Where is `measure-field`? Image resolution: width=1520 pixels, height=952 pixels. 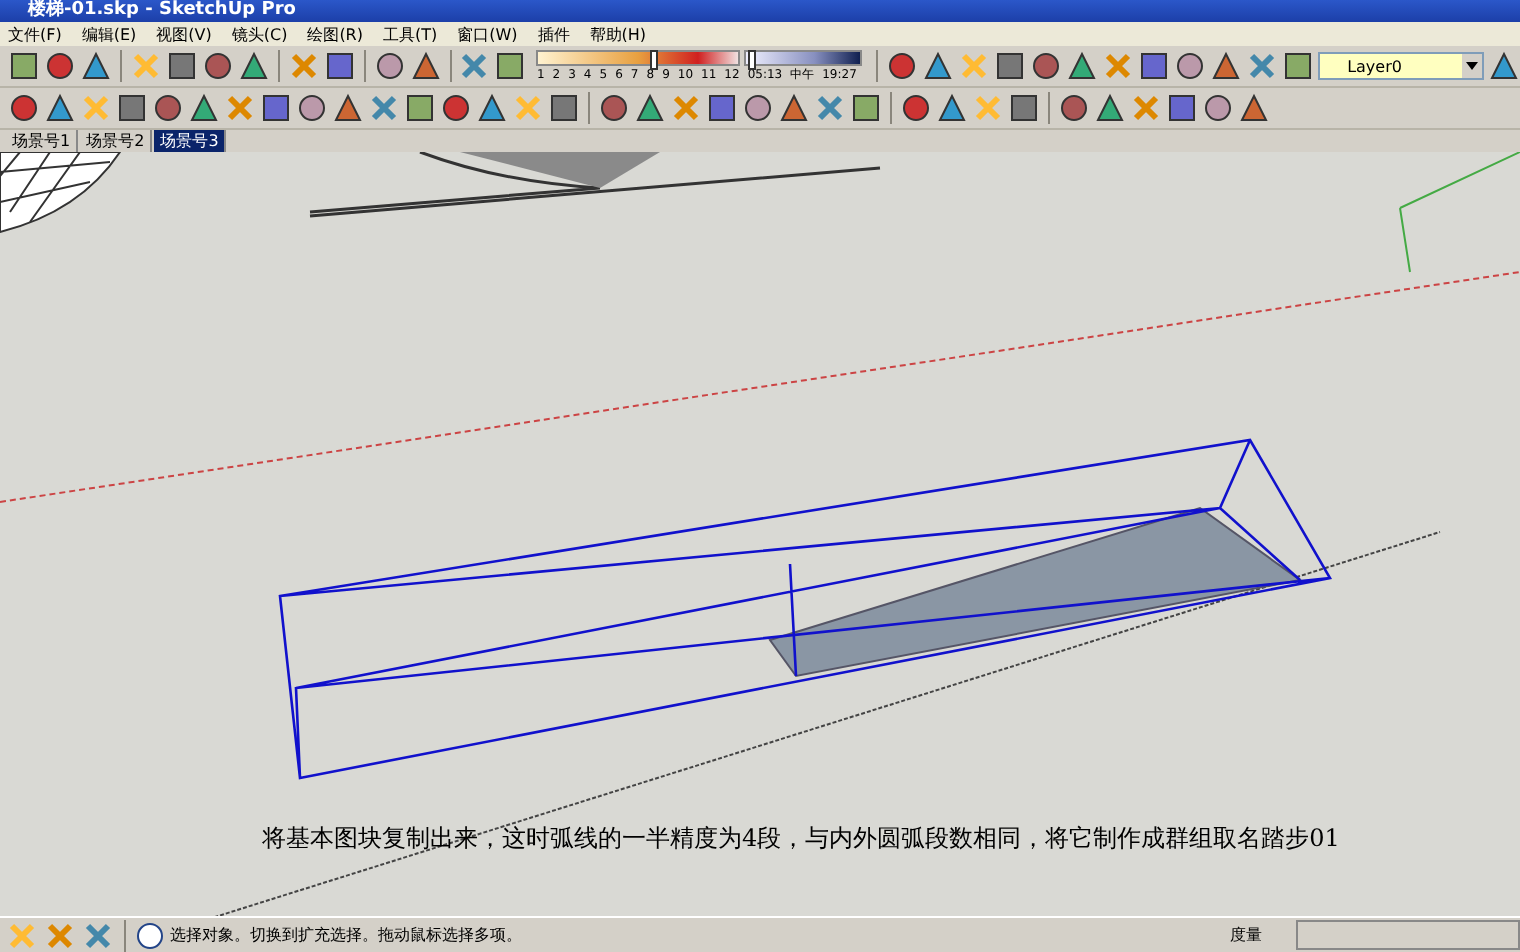 measure-field is located at coordinates (1408, 935).